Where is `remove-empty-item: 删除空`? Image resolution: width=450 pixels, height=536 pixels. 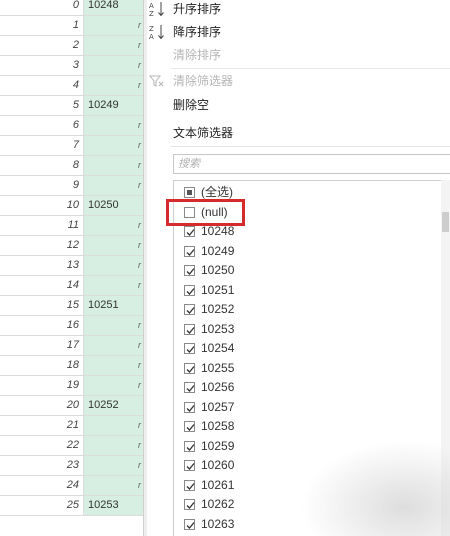 remove-empty-item: 删除空 is located at coordinates (298, 105).